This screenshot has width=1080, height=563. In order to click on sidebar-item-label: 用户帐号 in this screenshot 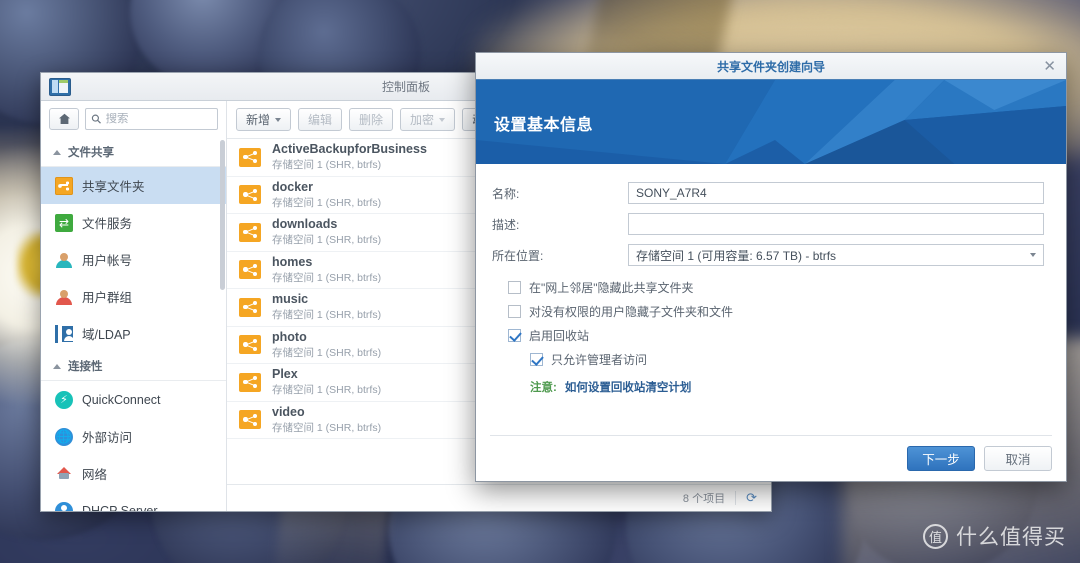, I will do `click(107, 261)`.